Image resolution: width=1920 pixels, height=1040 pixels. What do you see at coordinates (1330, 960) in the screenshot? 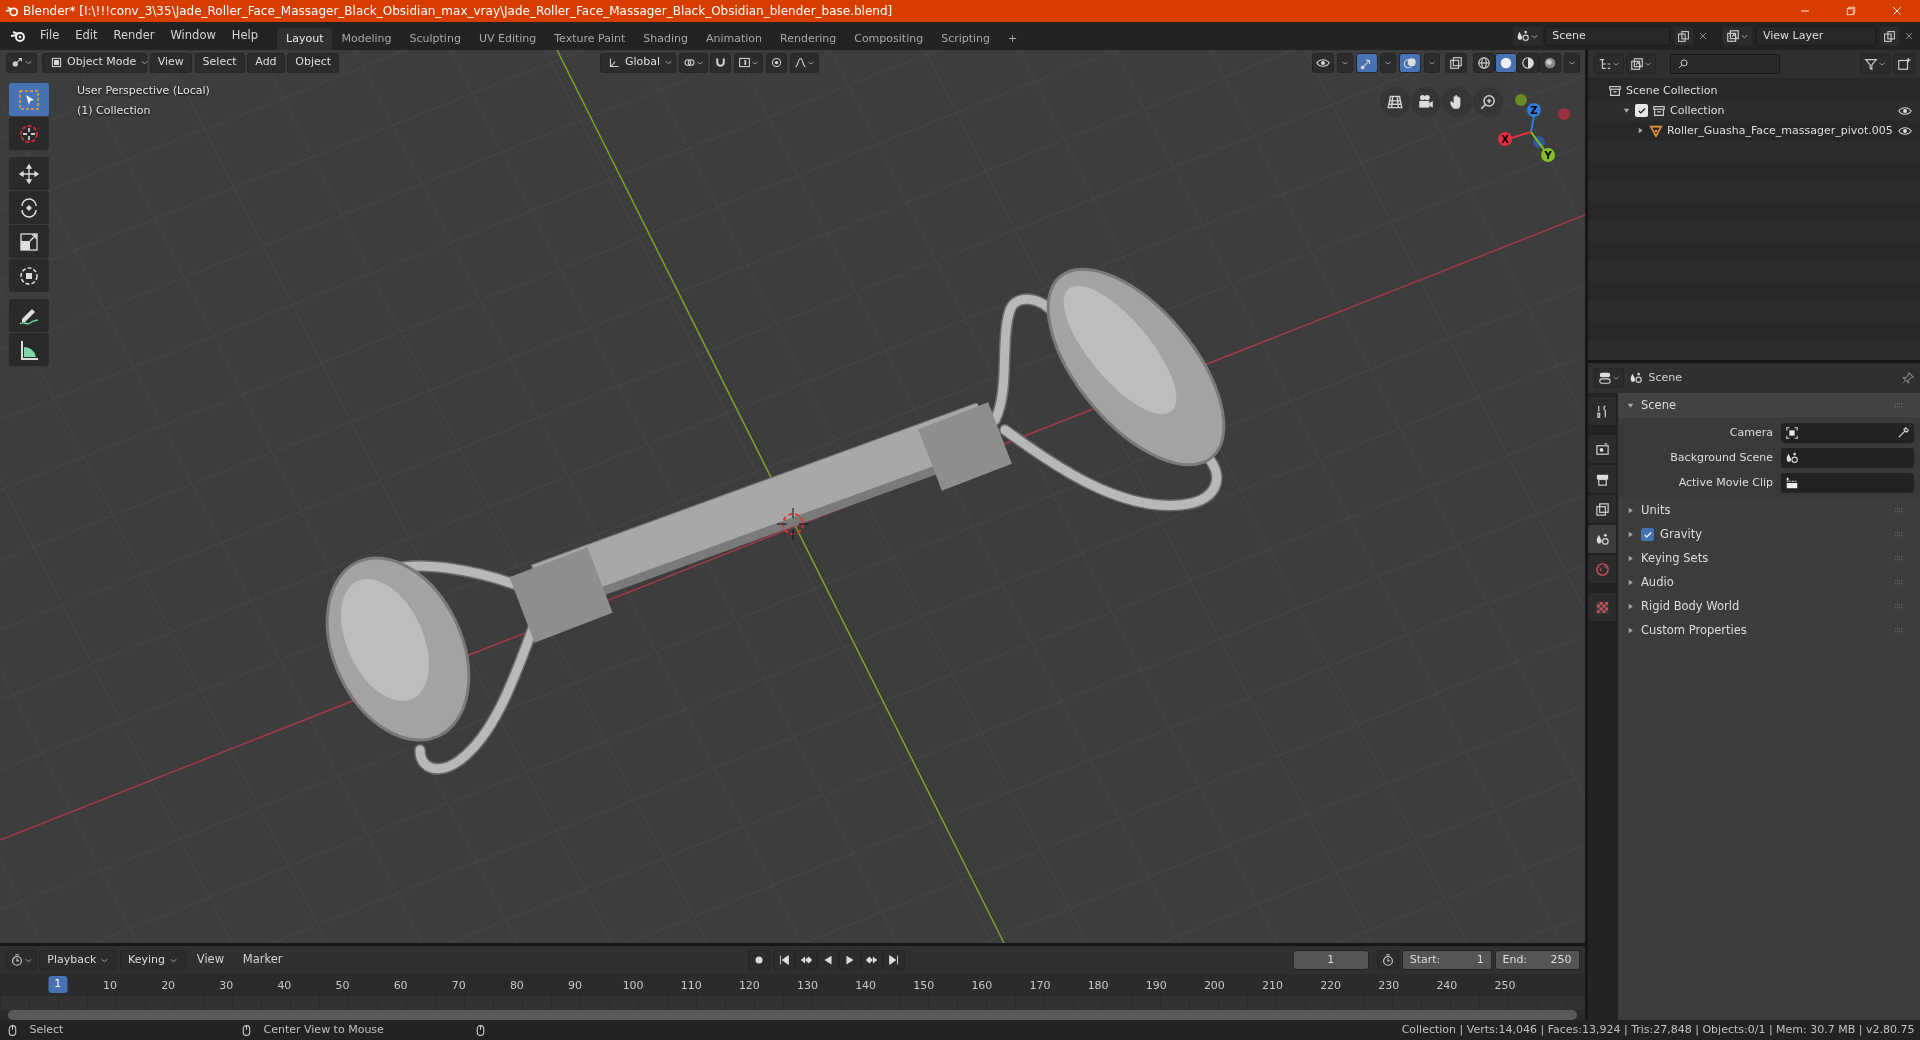
I see `frame-field: 1` at bounding box center [1330, 960].